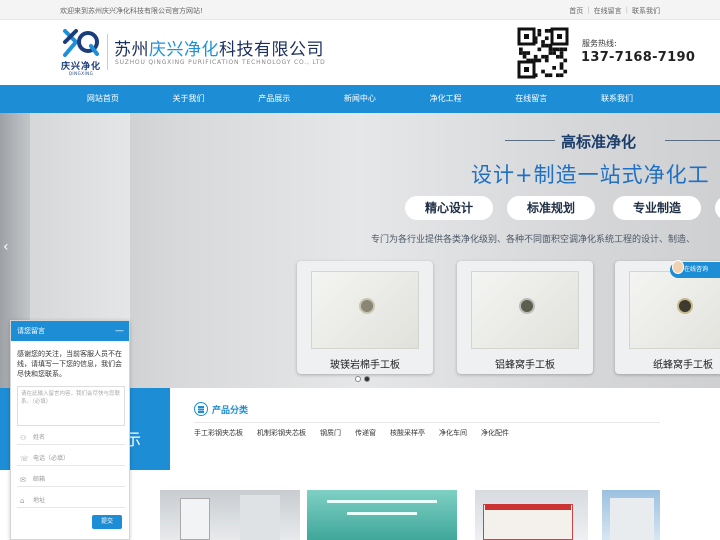 This screenshot has height=540, width=720. Describe the element at coordinates (218, 433) in the screenshot. I see `category-item: 手工彩钢夹芯板` at that location.